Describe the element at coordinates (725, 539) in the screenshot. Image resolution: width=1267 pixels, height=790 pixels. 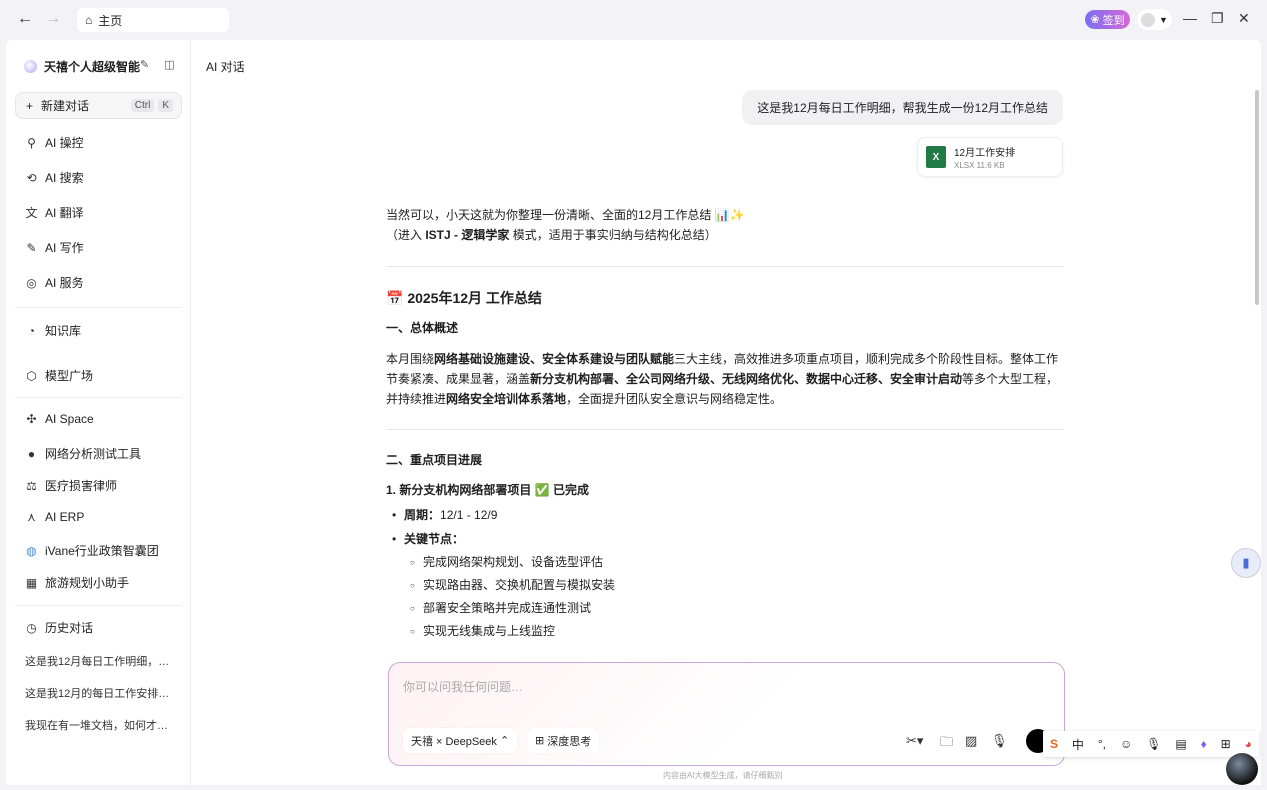
I see `list-item: 关键节点：` at that location.